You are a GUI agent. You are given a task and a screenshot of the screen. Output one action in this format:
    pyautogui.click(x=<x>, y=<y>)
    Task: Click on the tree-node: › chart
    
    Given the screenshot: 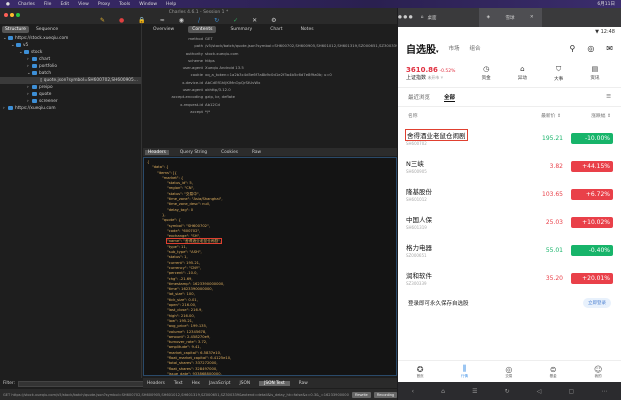 What is the action you would take?
    pyautogui.click(x=70, y=59)
    